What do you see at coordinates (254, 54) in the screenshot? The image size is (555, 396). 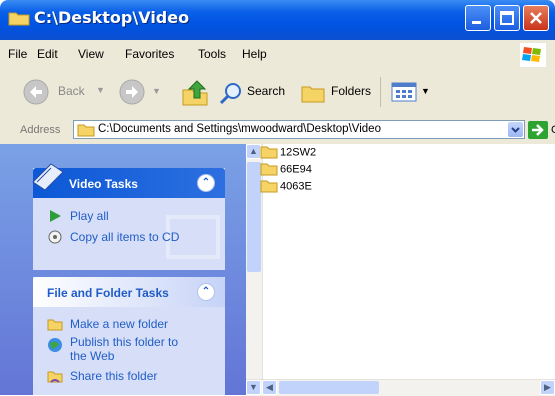 I see `menu-help: Help` at bounding box center [254, 54].